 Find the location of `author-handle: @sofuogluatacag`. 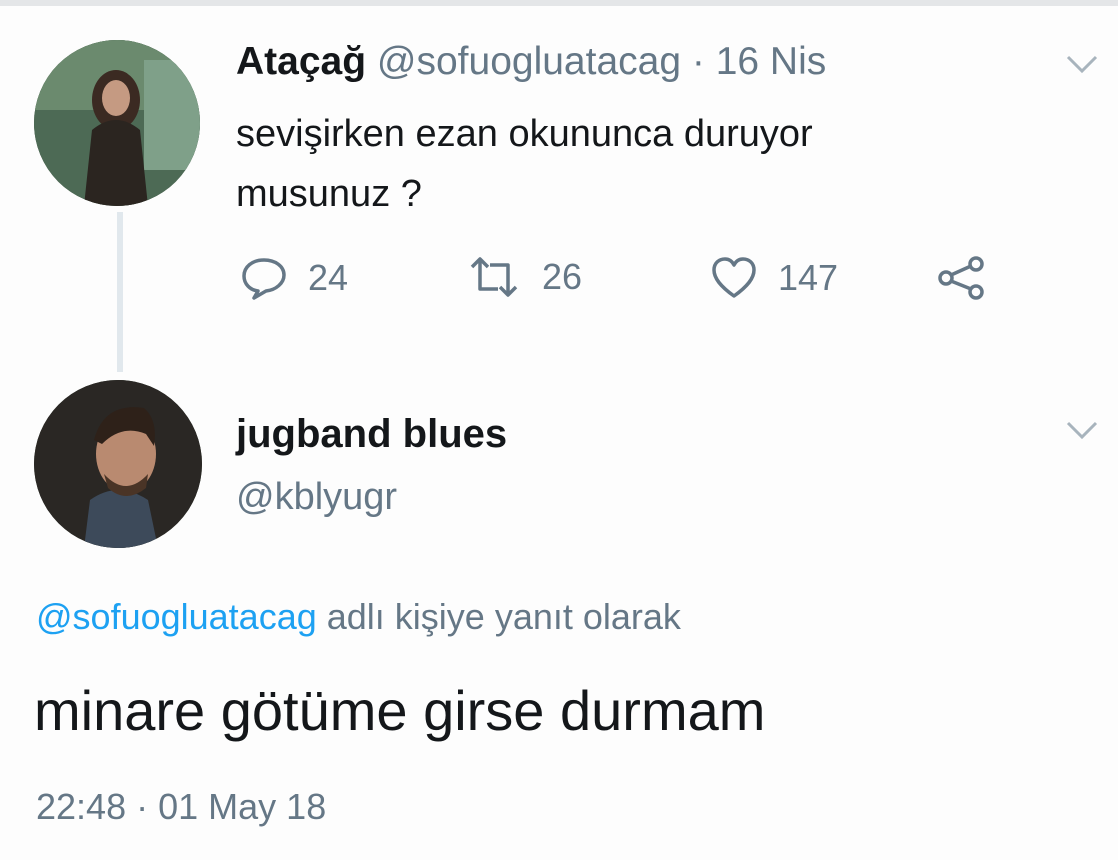

author-handle: @sofuogluatacag is located at coordinates (529, 61).